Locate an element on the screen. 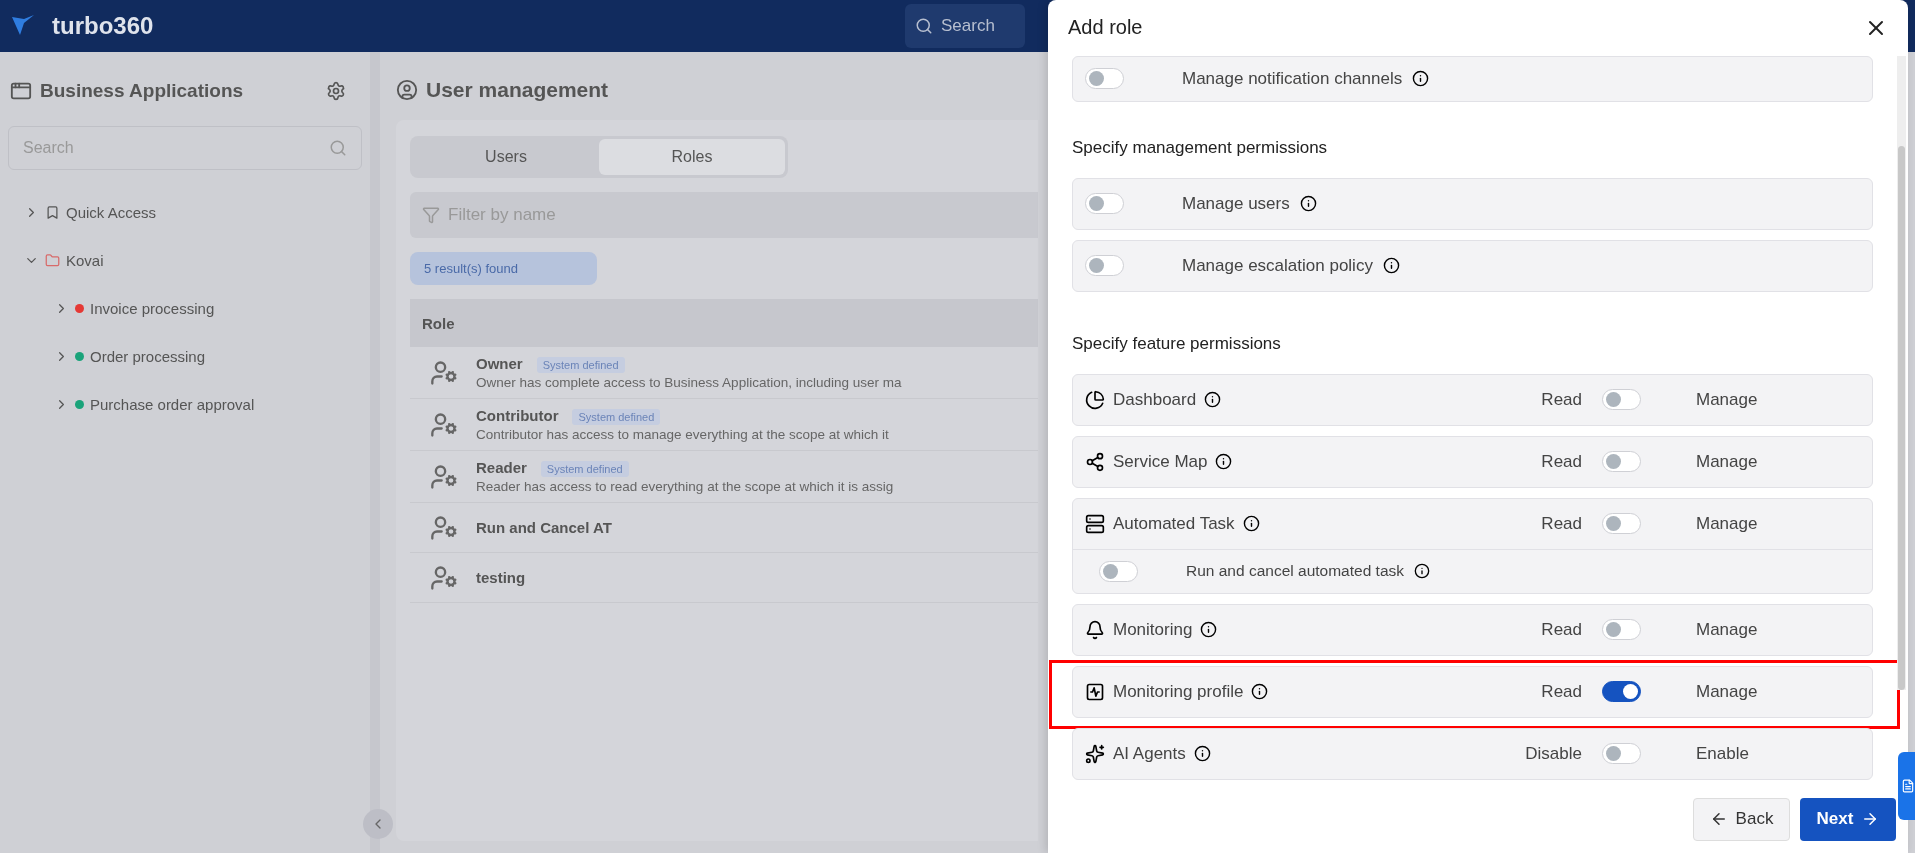  sparkles-icon is located at coordinates (1095, 753).